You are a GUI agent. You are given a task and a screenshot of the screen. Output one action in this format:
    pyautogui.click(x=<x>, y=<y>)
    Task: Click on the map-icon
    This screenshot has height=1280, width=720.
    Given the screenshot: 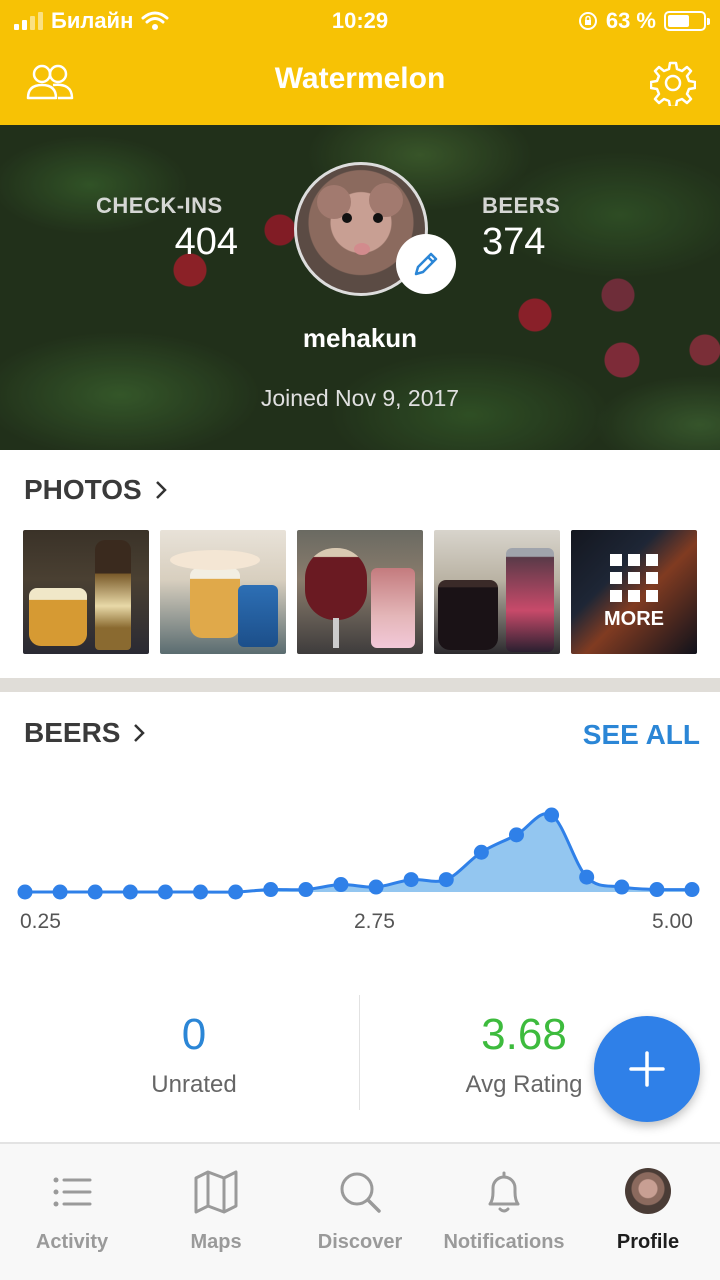 What is the action you would take?
    pyautogui.click(x=216, y=1192)
    